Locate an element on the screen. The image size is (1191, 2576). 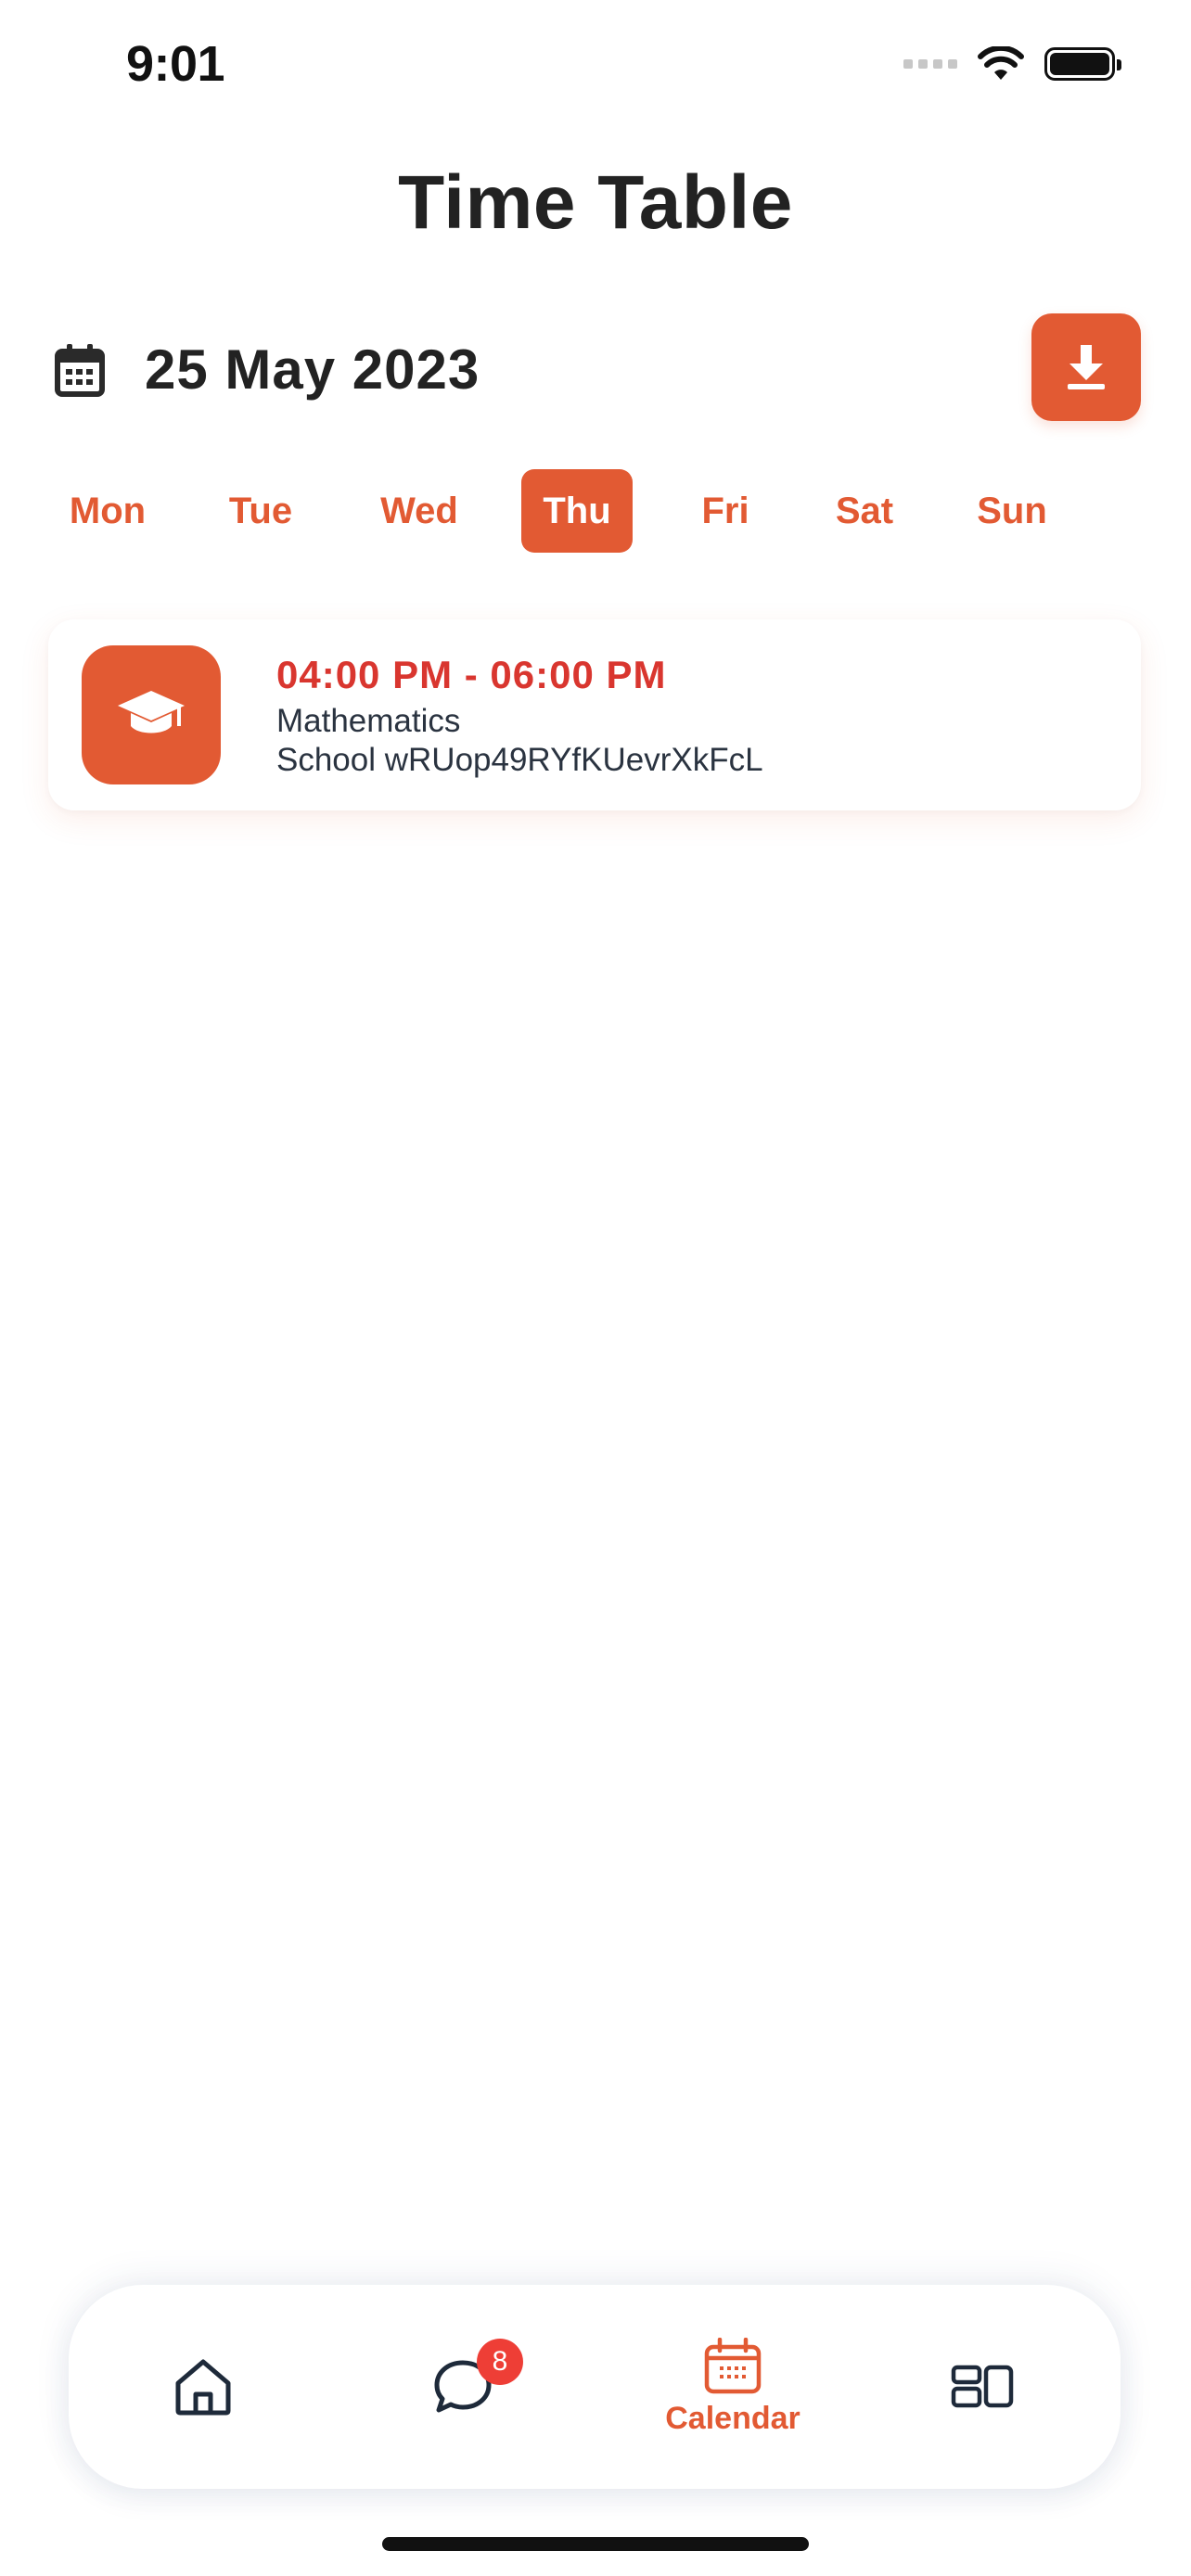
cellular-signal-icon is located at coordinates (930, 64).